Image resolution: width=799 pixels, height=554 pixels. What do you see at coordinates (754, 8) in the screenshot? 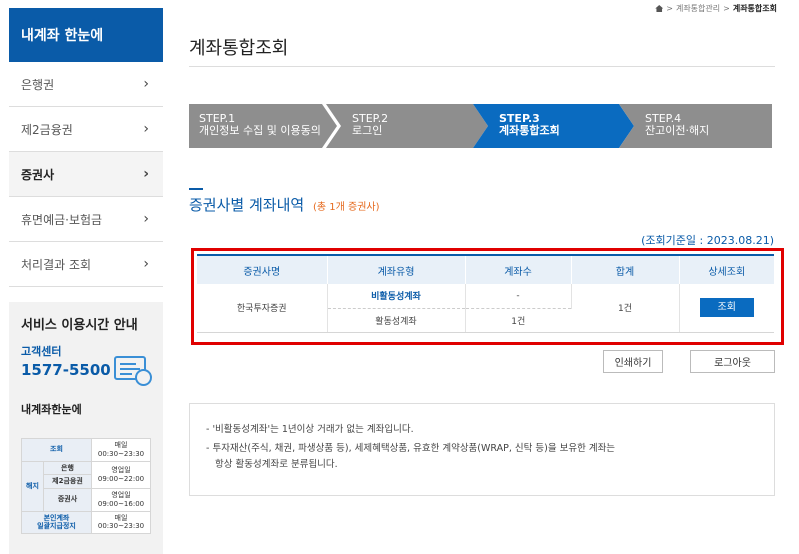
I see `breadcrumb-current: 계좌통합조회` at bounding box center [754, 8].